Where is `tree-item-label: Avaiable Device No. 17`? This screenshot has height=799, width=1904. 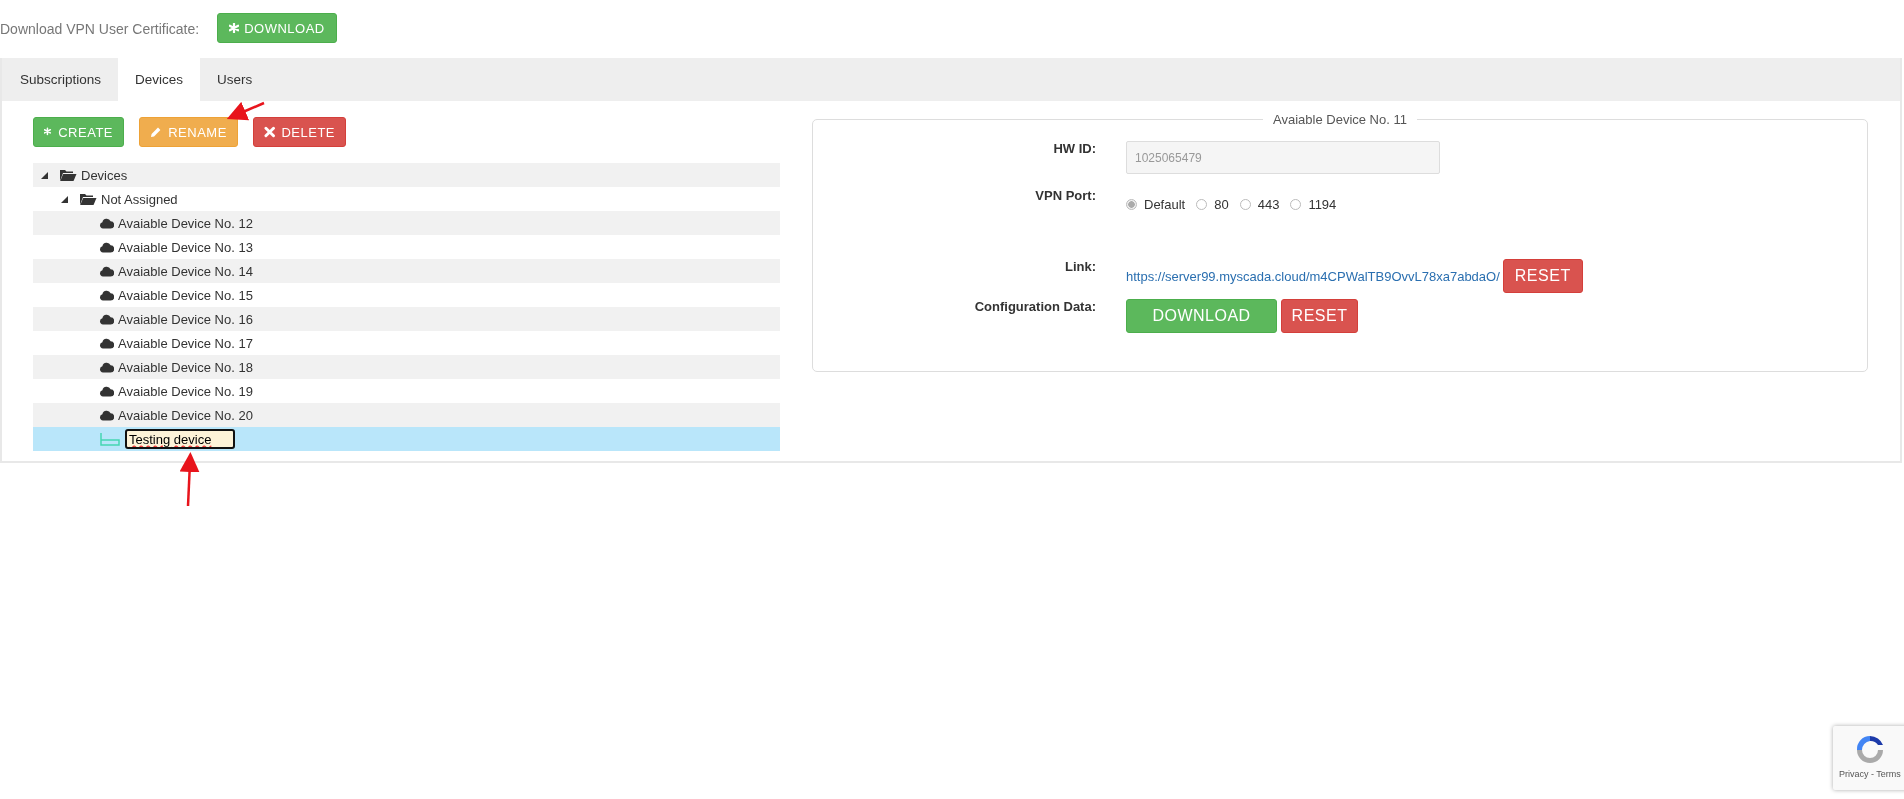 tree-item-label: Avaiable Device No. 17 is located at coordinates (185, 343).